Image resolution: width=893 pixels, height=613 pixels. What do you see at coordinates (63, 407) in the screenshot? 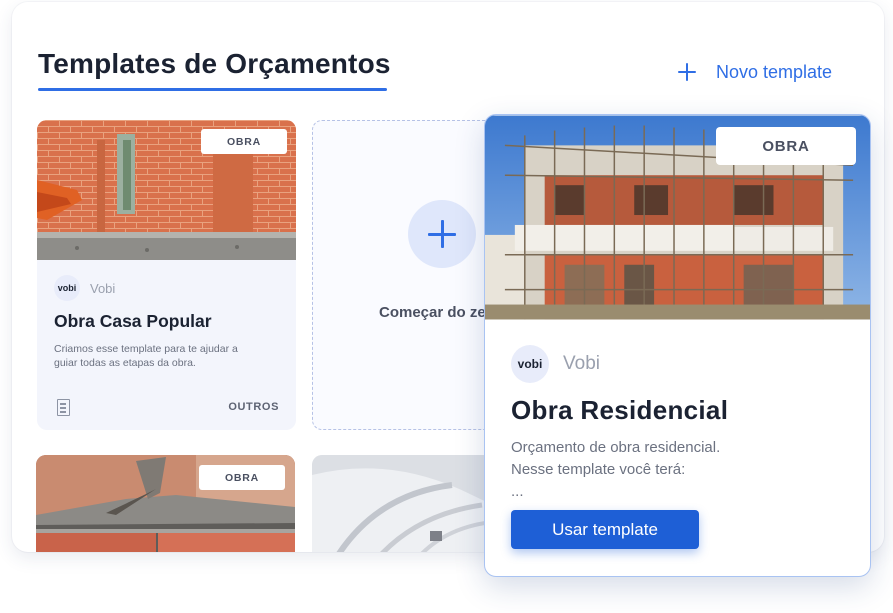
I see `receipt-icon` at bounding box center [63, 407].